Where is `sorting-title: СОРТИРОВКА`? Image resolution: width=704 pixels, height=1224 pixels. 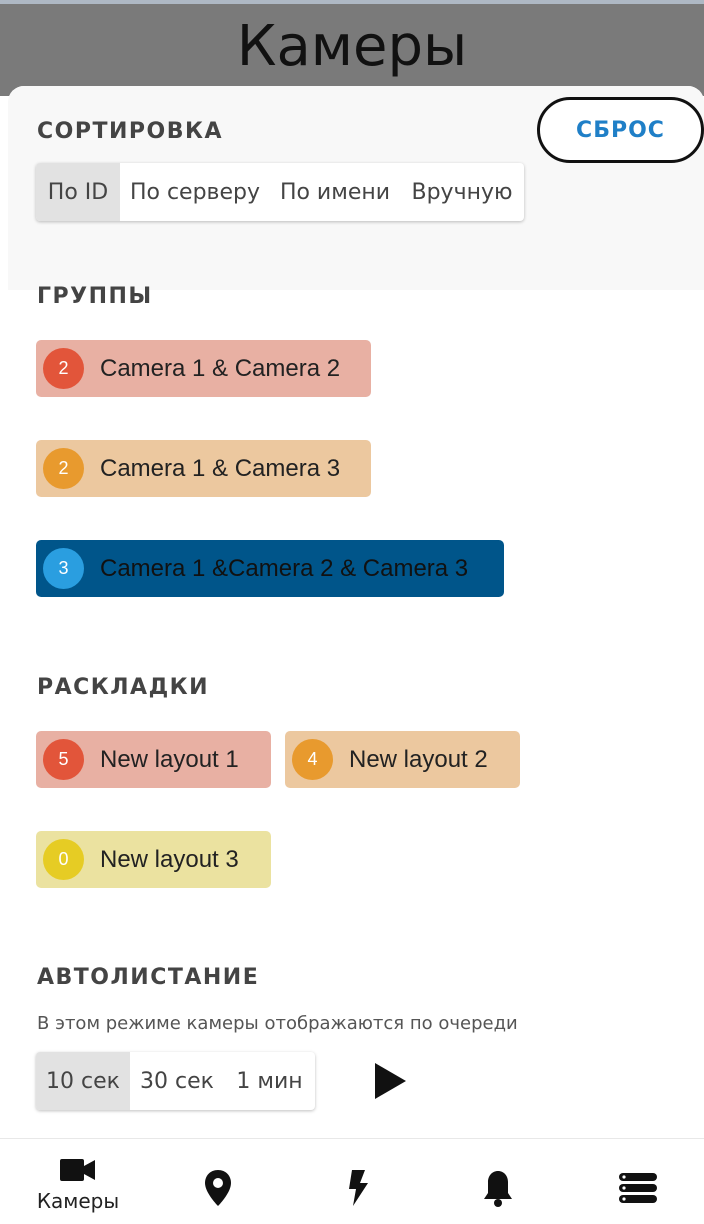 sorting-title: СОРТИРОВКА is located at coordinates (130, 131).